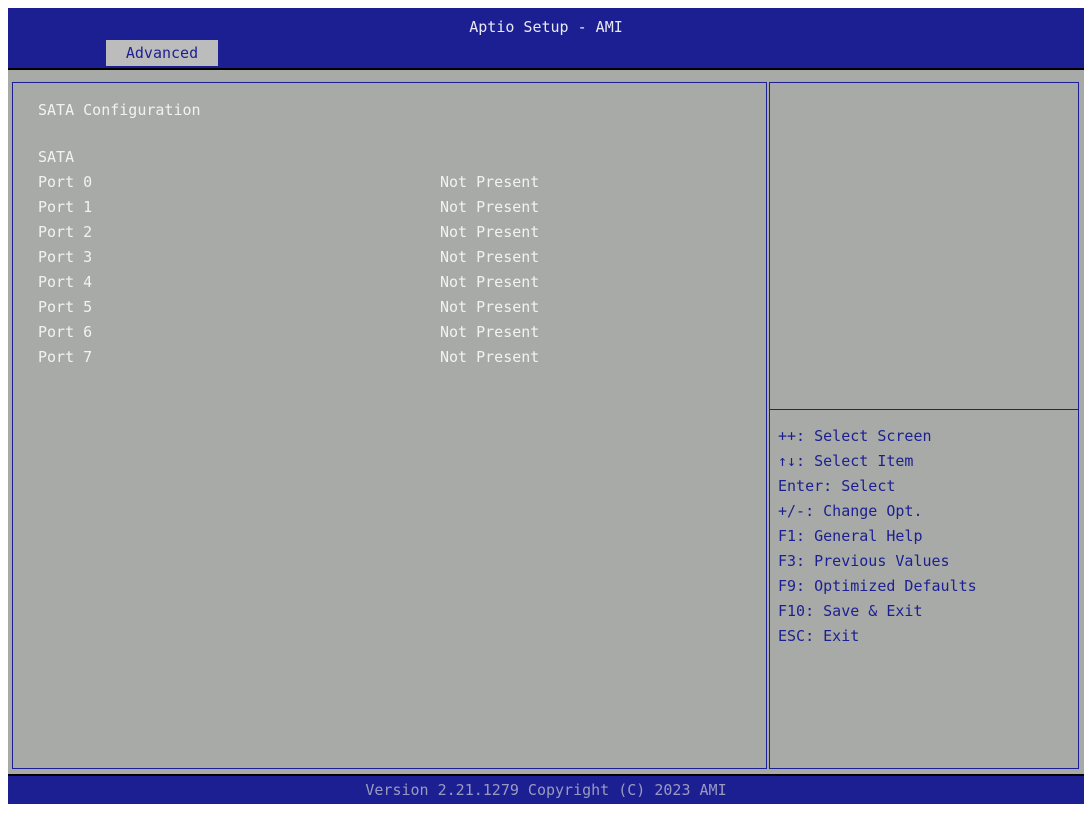  What do you see at coordinates (850, 536) in the screenshot?
I see `help-general-help: F1: General Help` at bounding box center [850, 536].